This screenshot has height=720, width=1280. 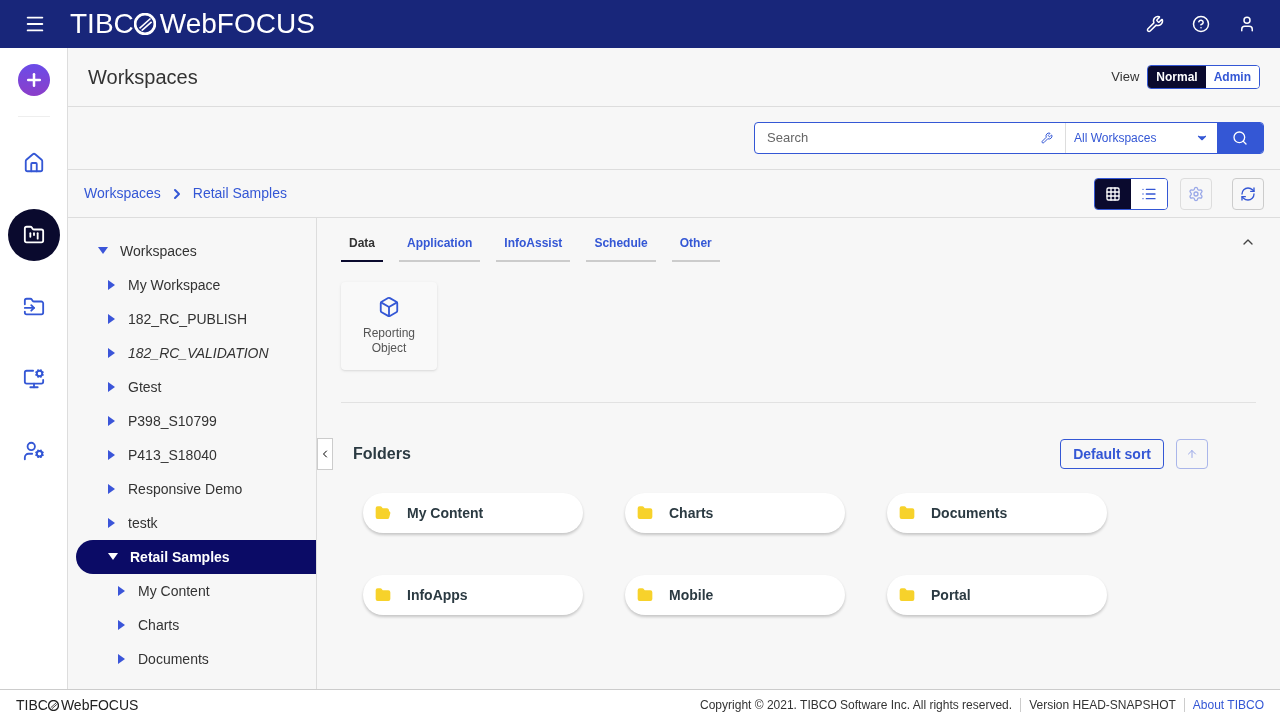 I want to click on refresh-button, so click(x=1248, y=193).